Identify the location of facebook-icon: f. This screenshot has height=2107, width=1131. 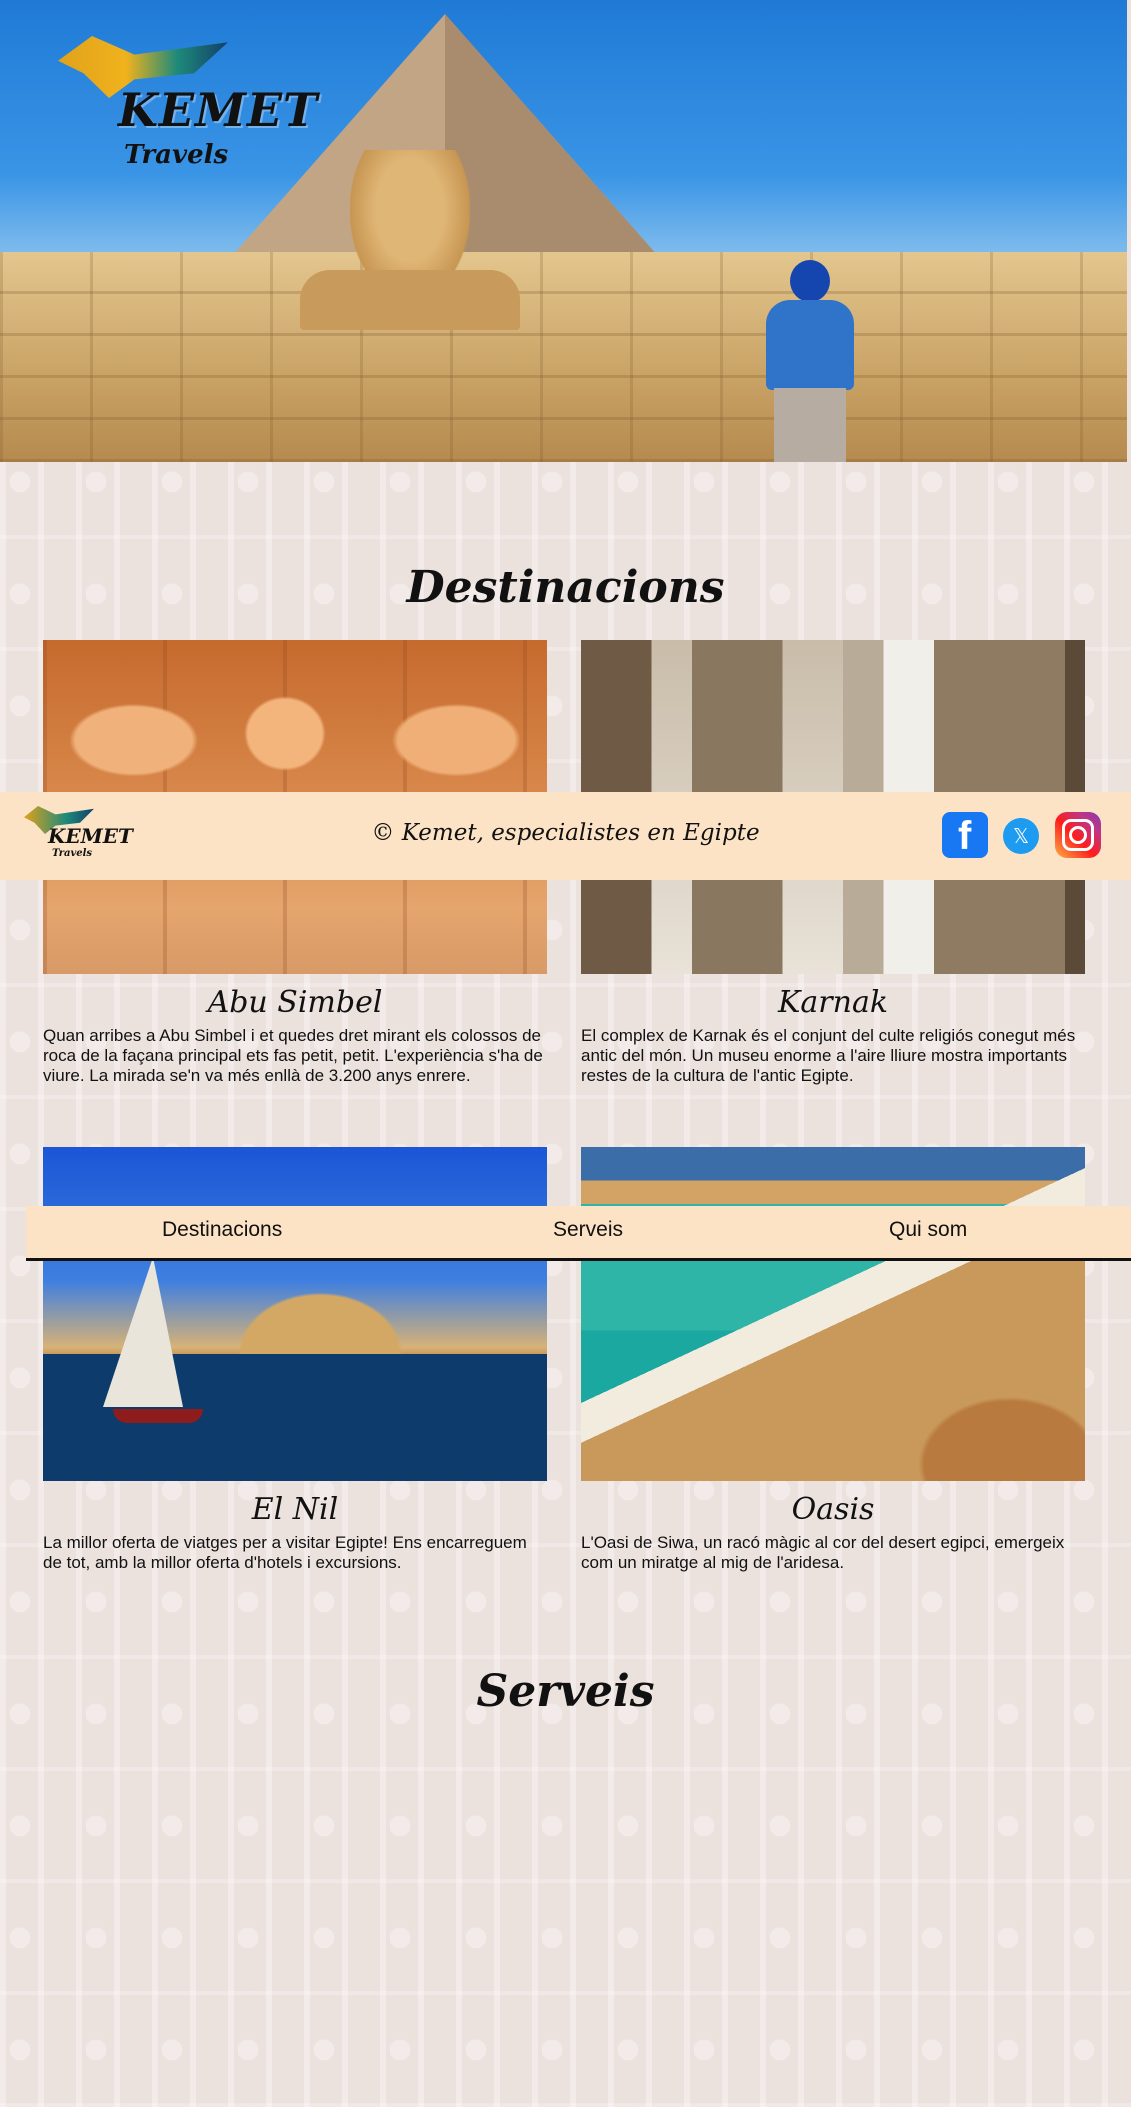
(965, 835).